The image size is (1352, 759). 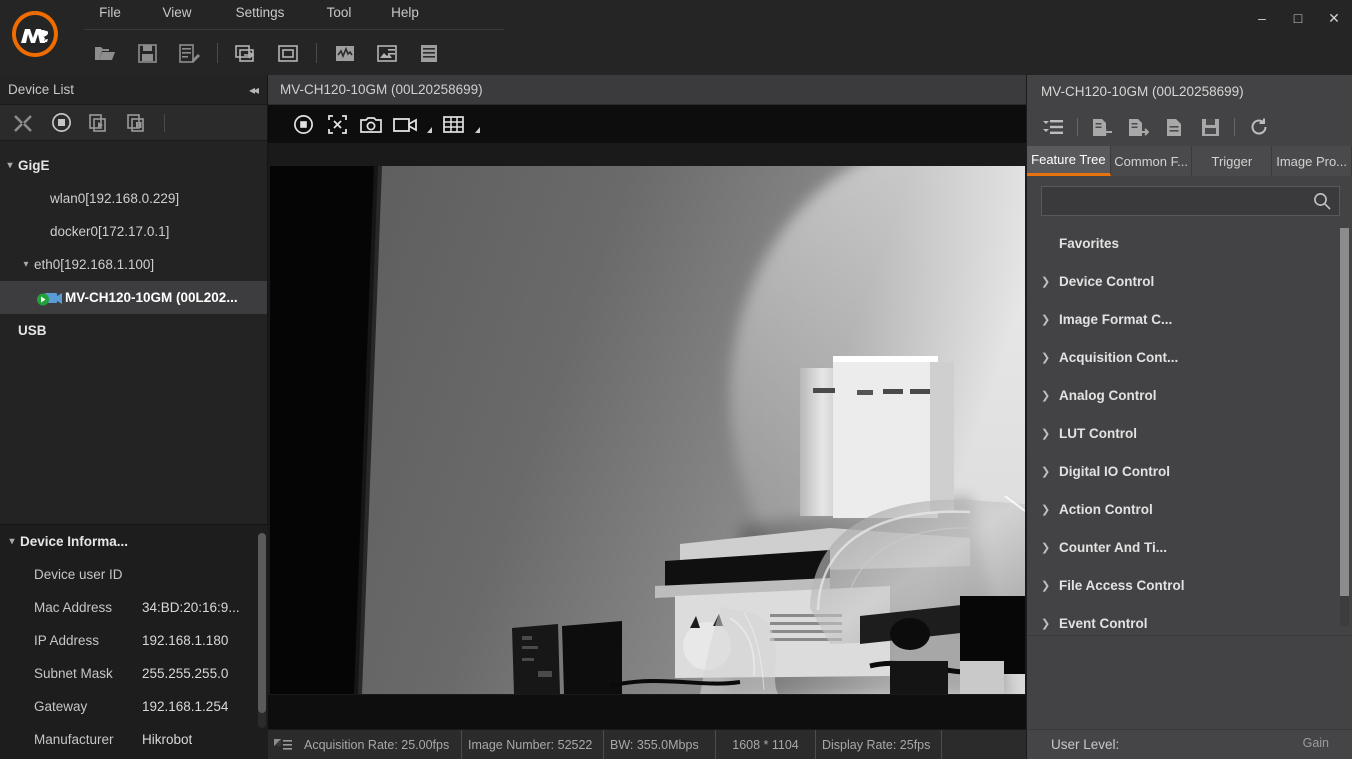 I want to click on window-controls: – □ ✕, so click(x=1298, y=18).